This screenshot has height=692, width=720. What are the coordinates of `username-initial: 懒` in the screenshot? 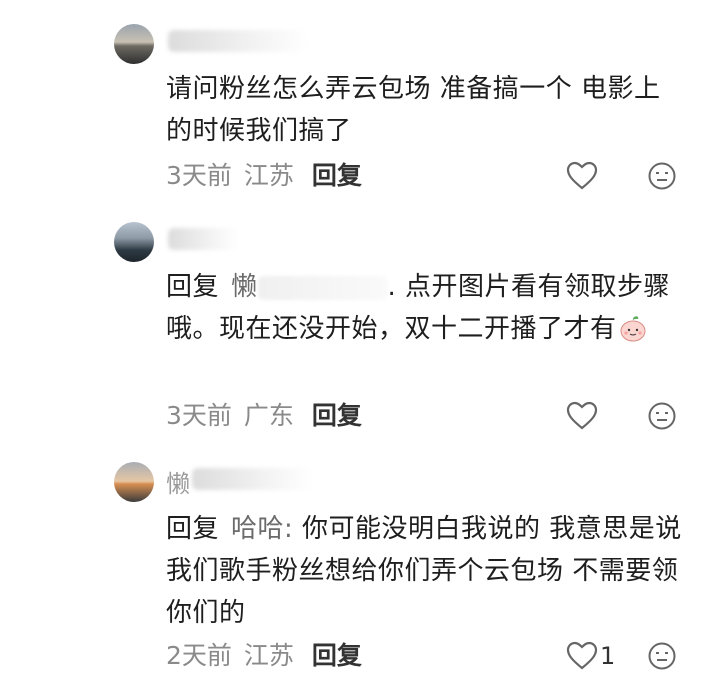 It's located at (178, 481).